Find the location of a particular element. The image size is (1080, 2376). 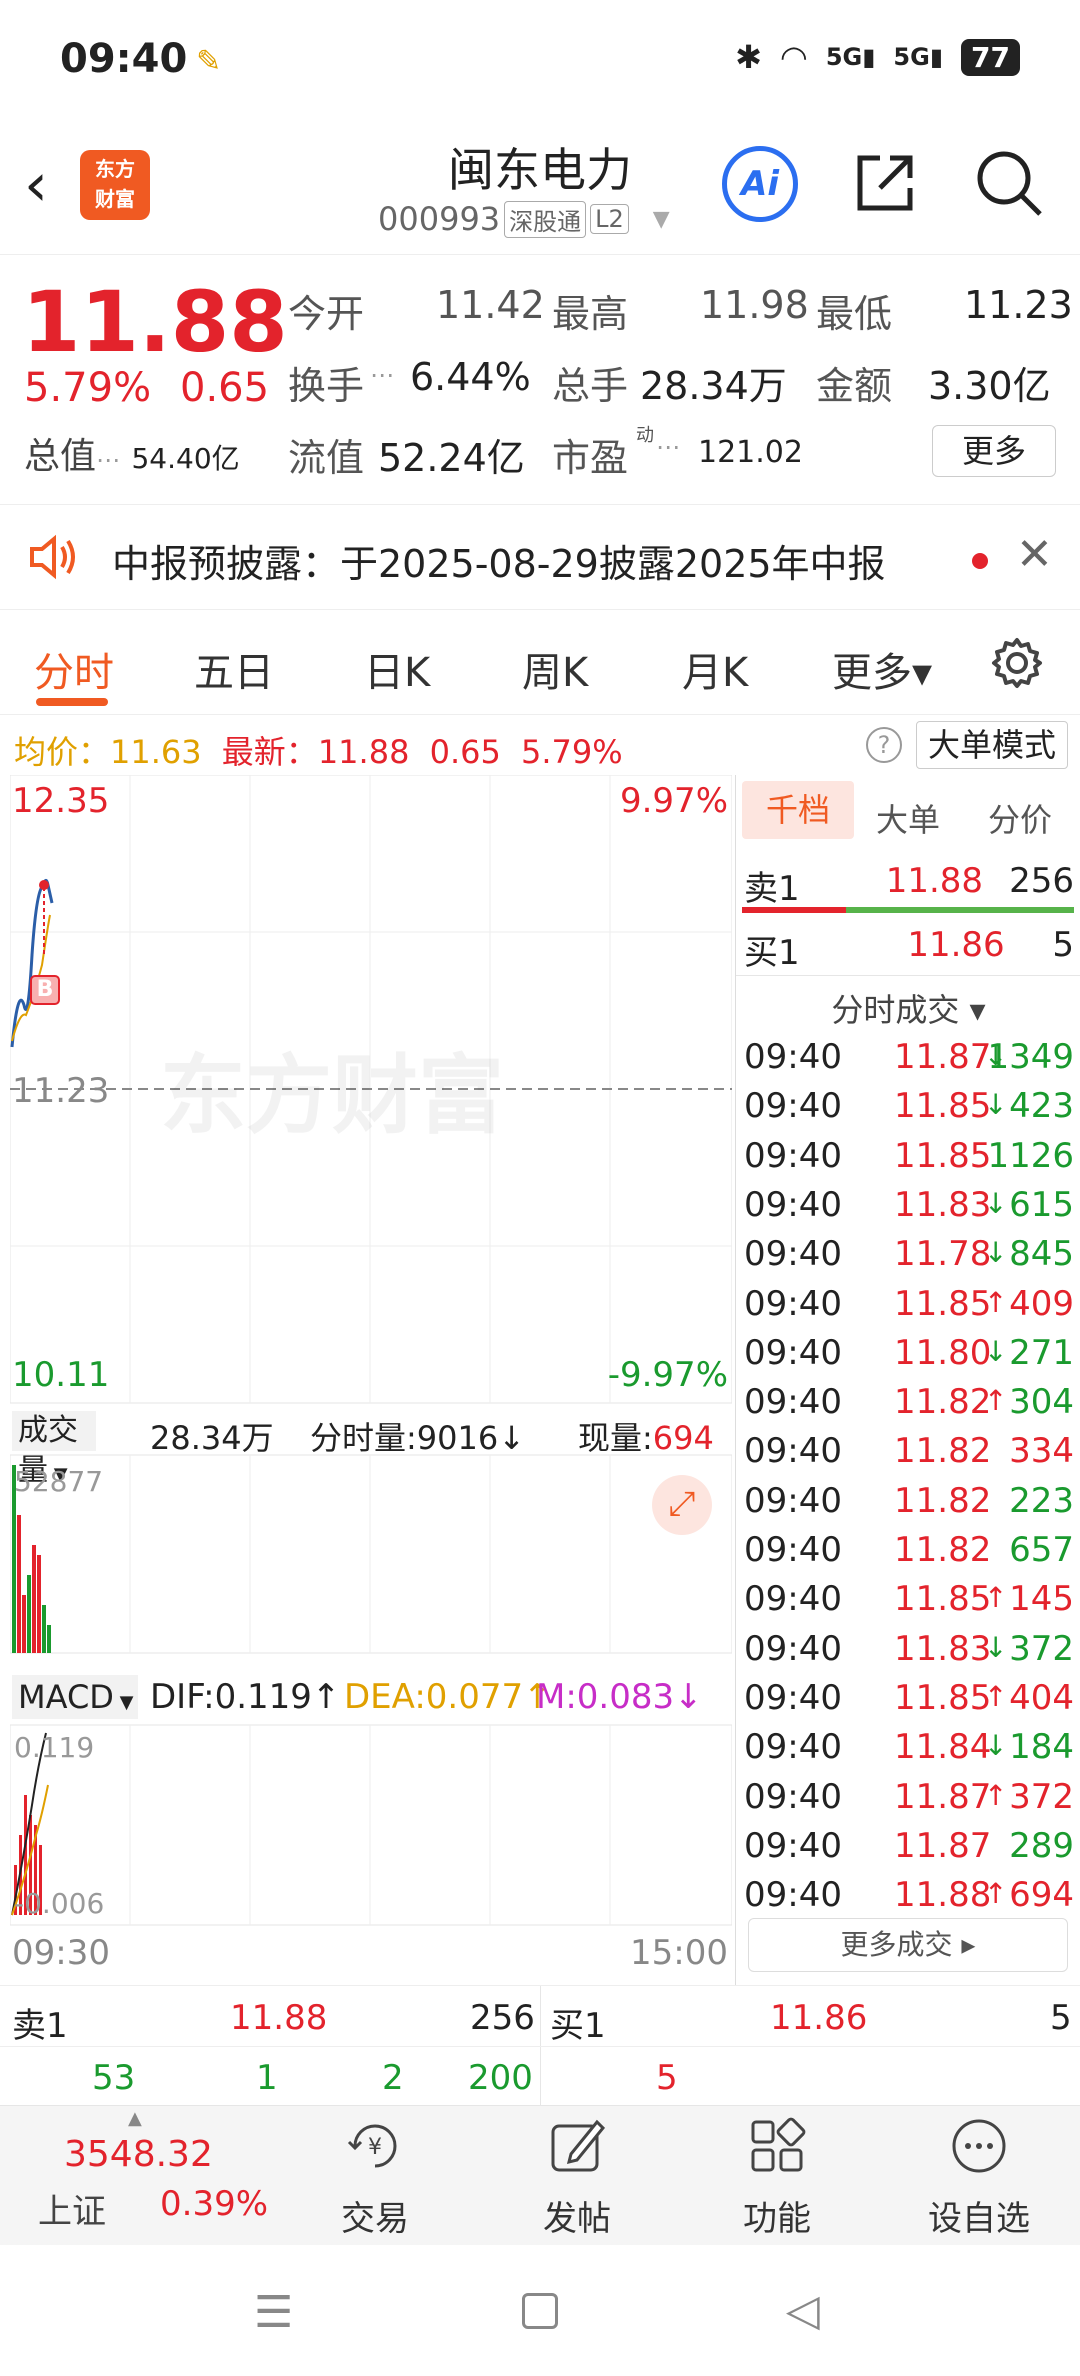

nav-post: 发帖 is located at coordinates (577, 2178).